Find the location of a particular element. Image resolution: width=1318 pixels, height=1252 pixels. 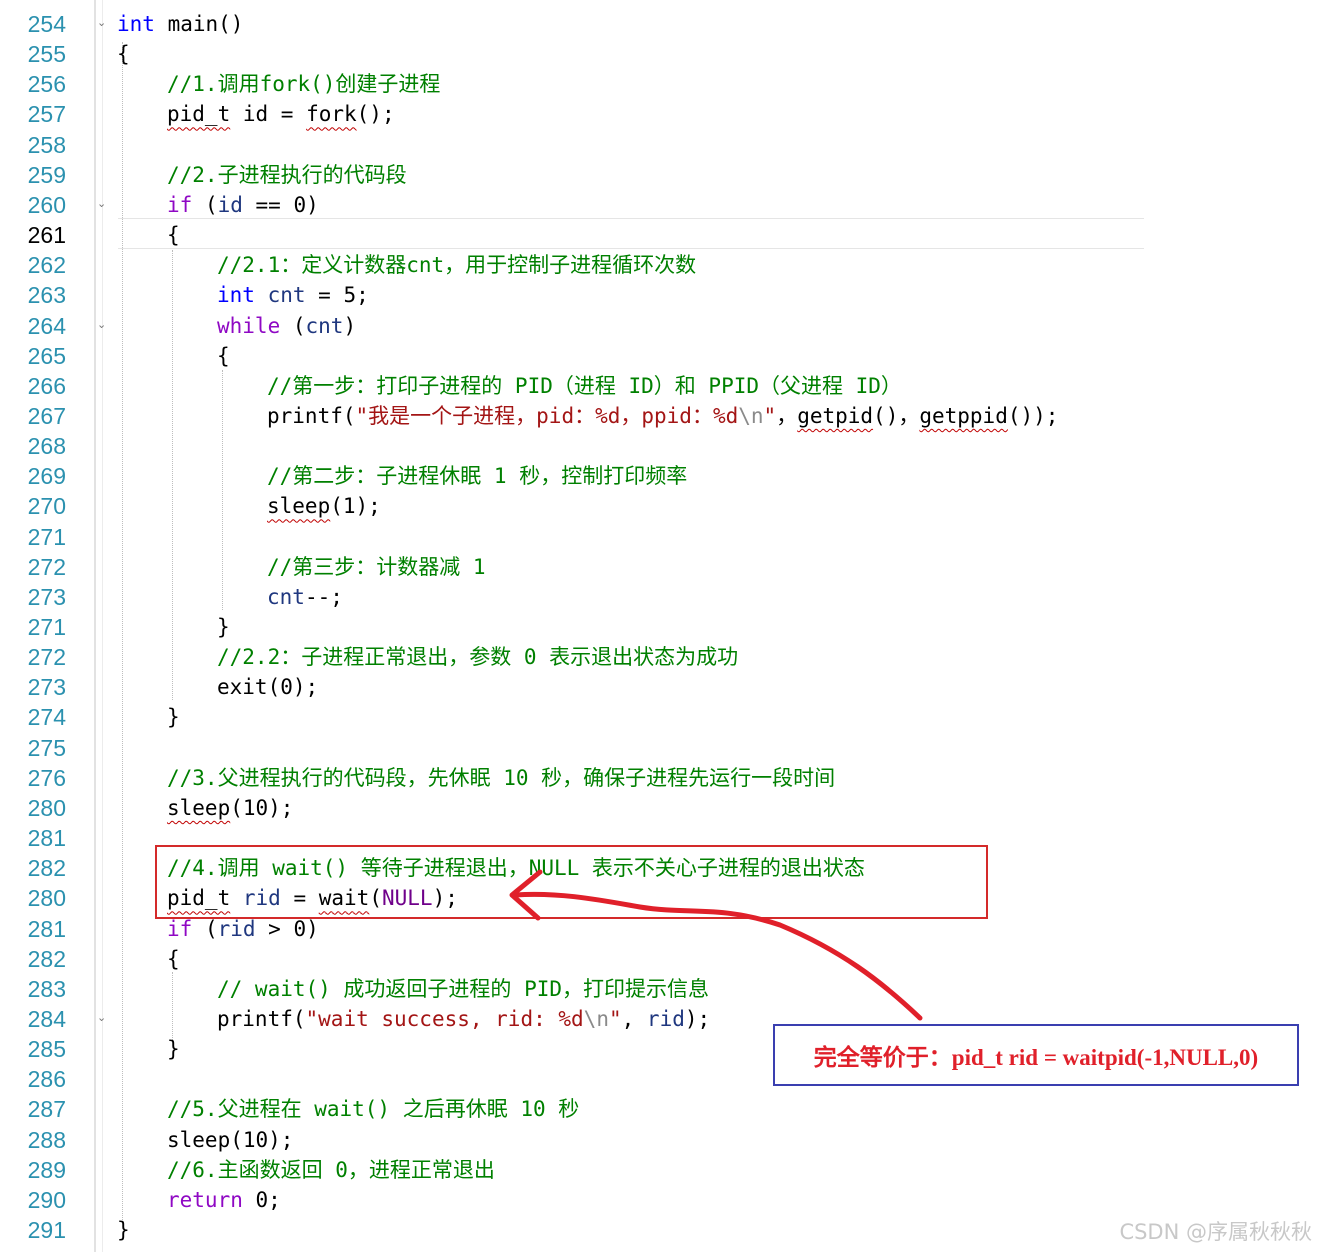

annotation-note: 完全等价于：pid_t rid = waitpid(-1,NULL,0) is located at coordinates (1036, 1057).